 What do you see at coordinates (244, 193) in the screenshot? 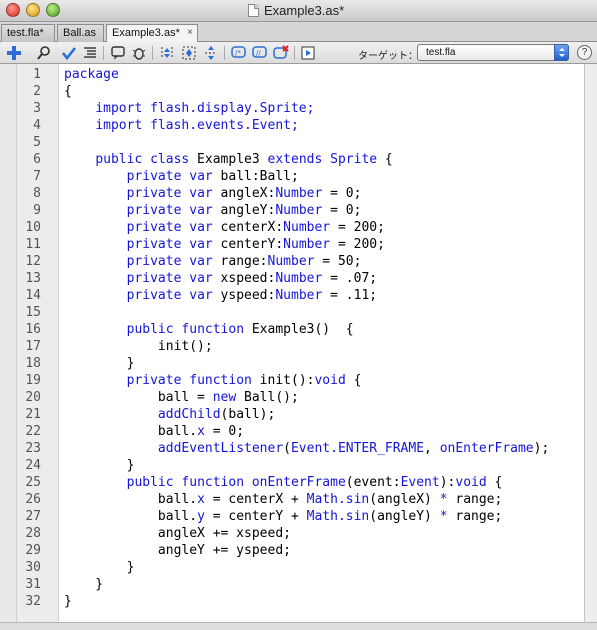
I see `code-token: angleX:` at bounding box center [244, 193].